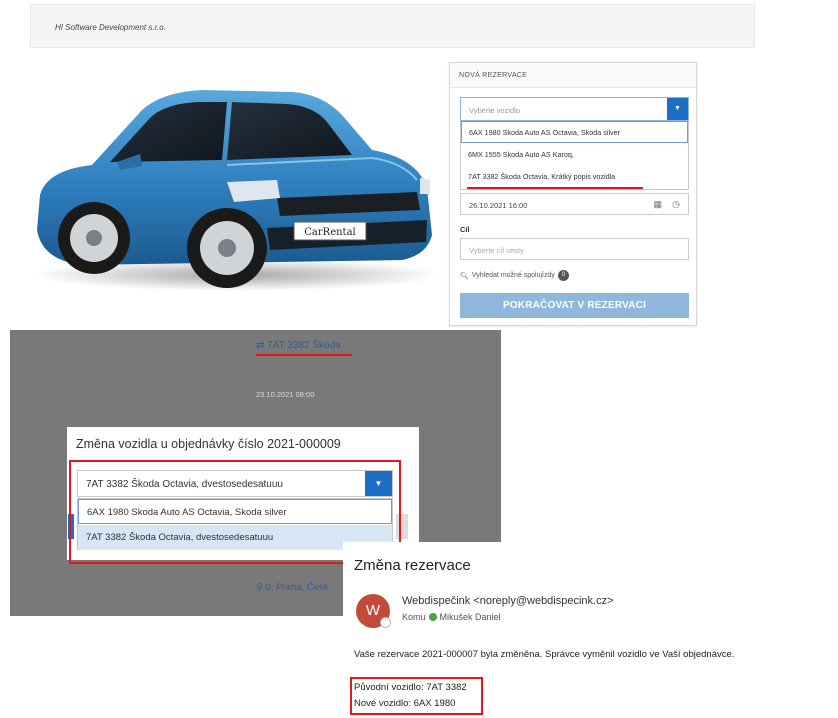  What do you see at coordinates (498, 205) in the screenshot?
I see `date-value: 26.10.2021 16:00` at bounding box center [498, 205].